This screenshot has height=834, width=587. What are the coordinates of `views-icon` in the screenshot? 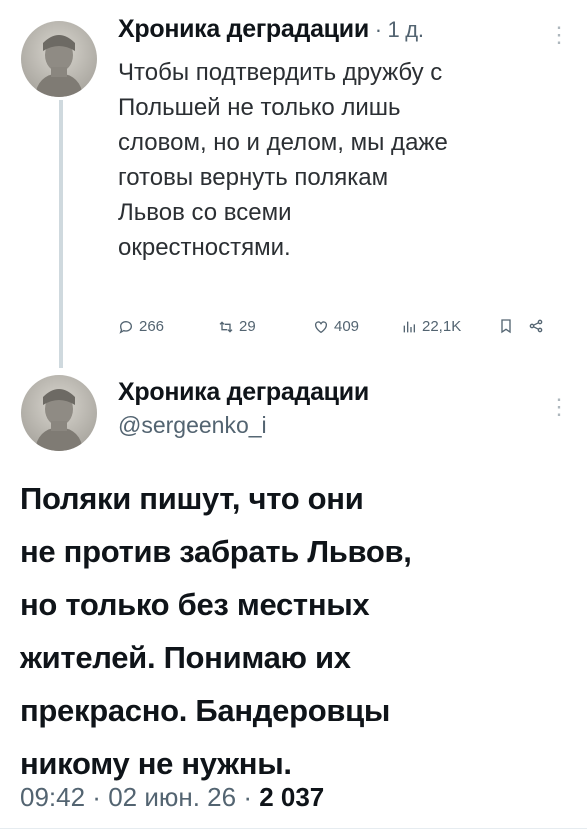 It's located at (409, 326).